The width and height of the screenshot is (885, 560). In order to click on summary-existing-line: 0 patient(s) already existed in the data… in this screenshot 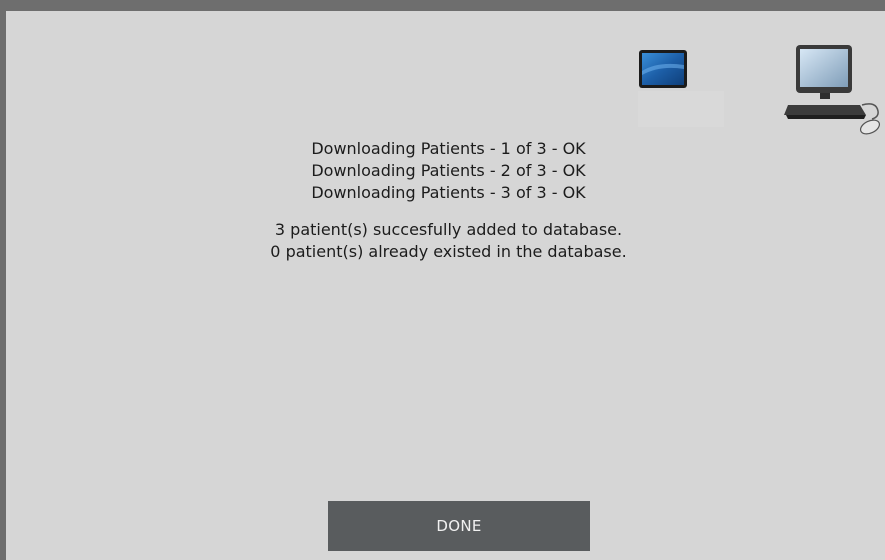, I will do `click(448, 251)`.